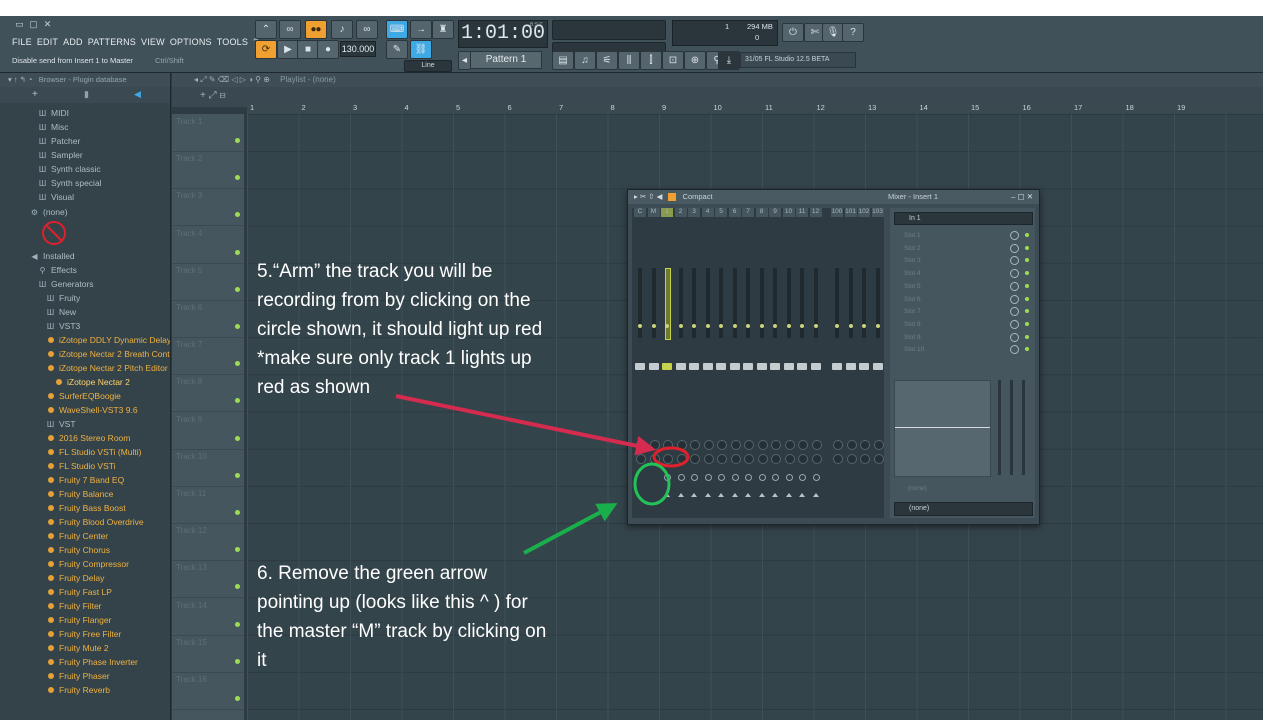 The width and height of the screenshot is (1280, 720). What do you see at coordinates (93, 662) in the screenshot?
I see `browser-item: Fruity Phase Inverter` at bounding box center [93, 662].